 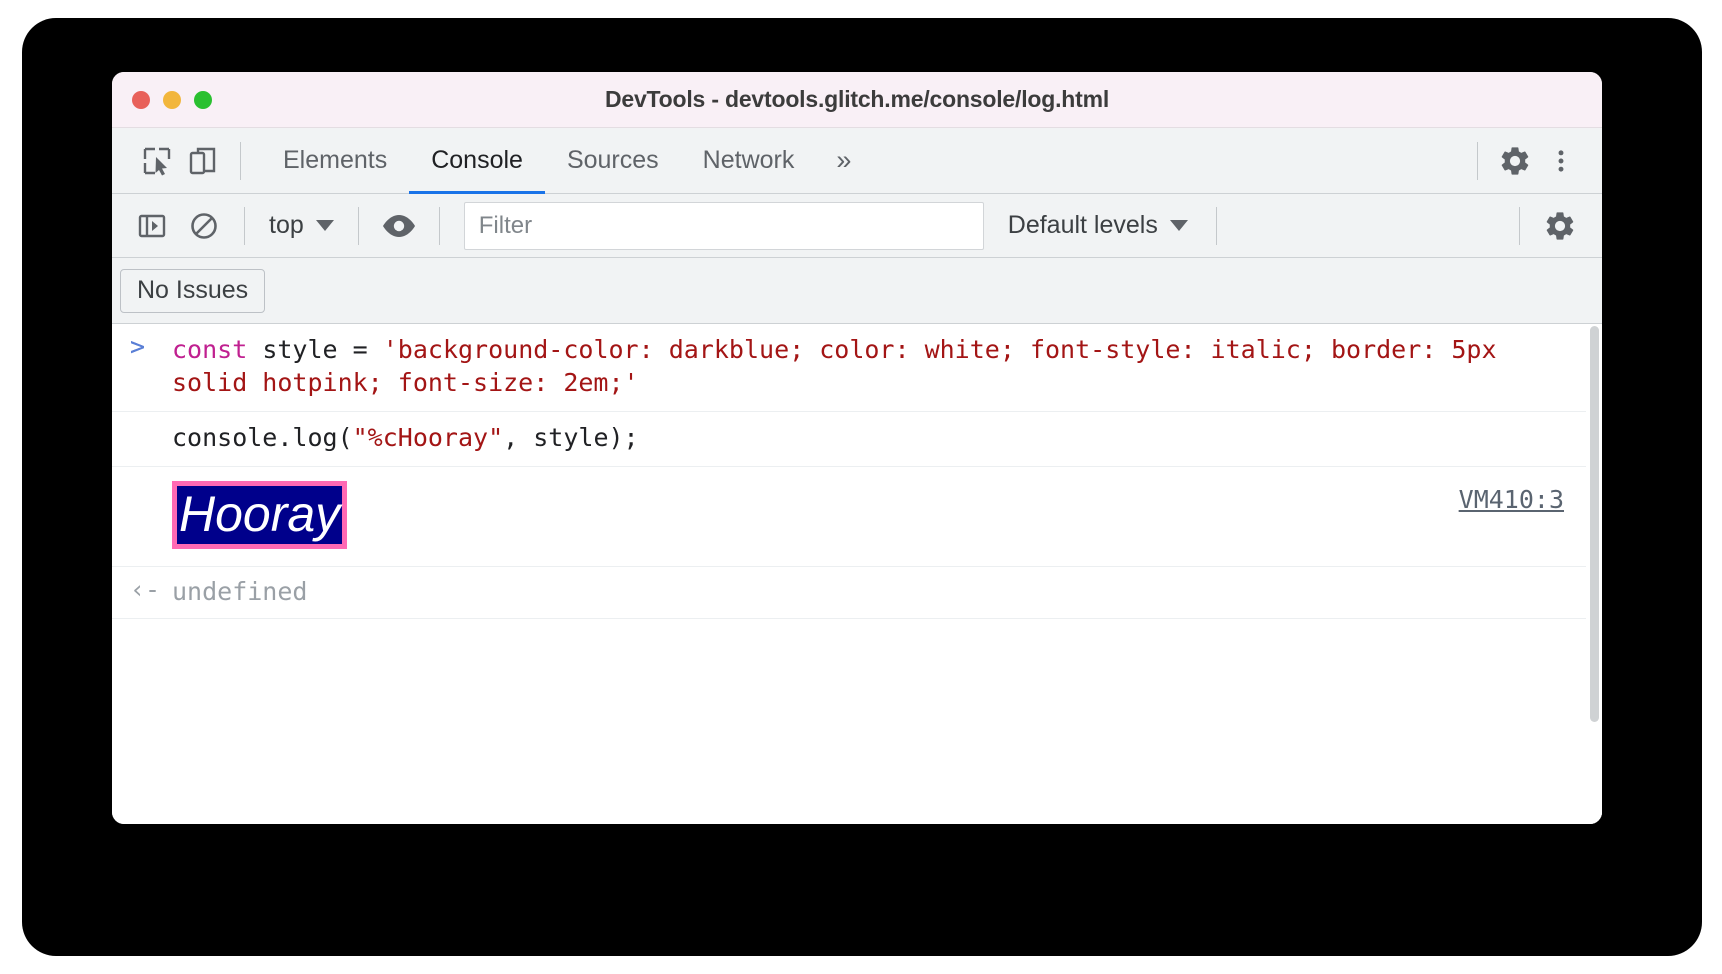 I want to click on execution-context-selector: top, so click(x=301, y=225).